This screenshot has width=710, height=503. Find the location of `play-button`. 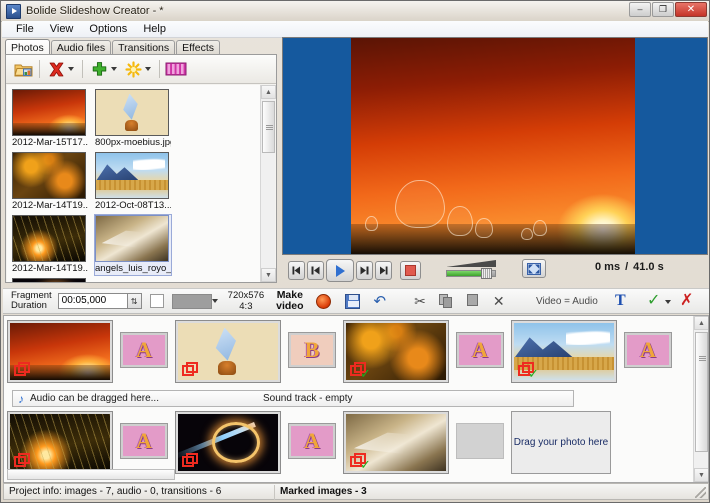

play-button is located at coordinates (340, 270).